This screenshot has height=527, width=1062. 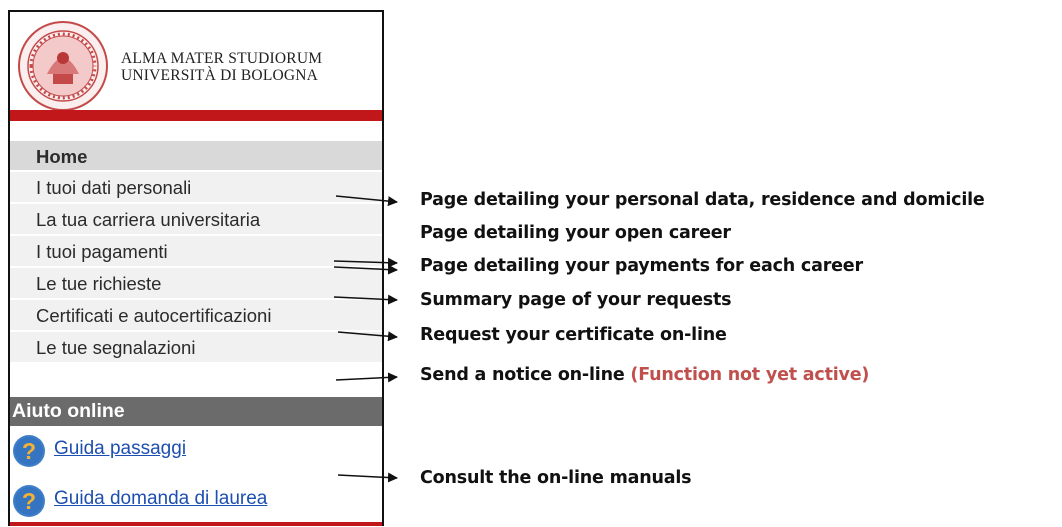 What do you see at coordinates (196, 524) in the screenshot?
I see `bottom-red-bar` at bounding box center [196, 524].